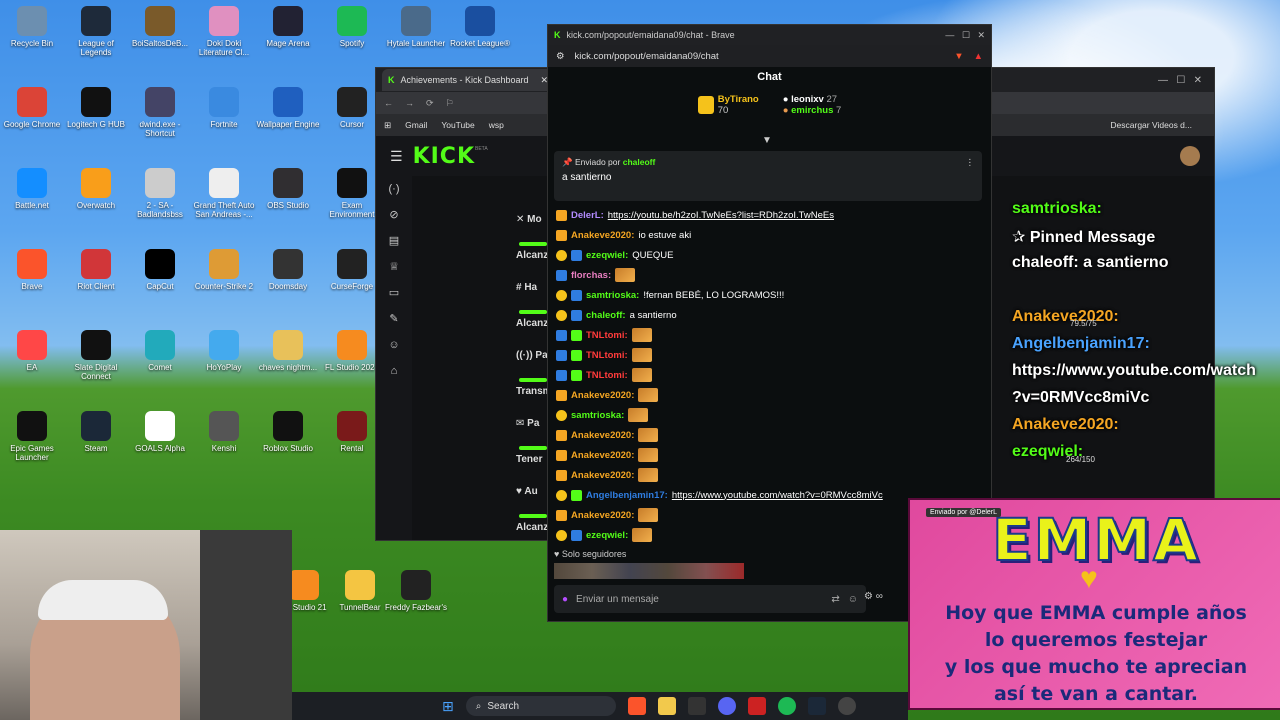 This screenshot has height=720, width=1280. What do you see at coordinates (639, 162) in the screenshot?
I see `pinned-by-user: chaleoff` at bounding box center [639, 162].